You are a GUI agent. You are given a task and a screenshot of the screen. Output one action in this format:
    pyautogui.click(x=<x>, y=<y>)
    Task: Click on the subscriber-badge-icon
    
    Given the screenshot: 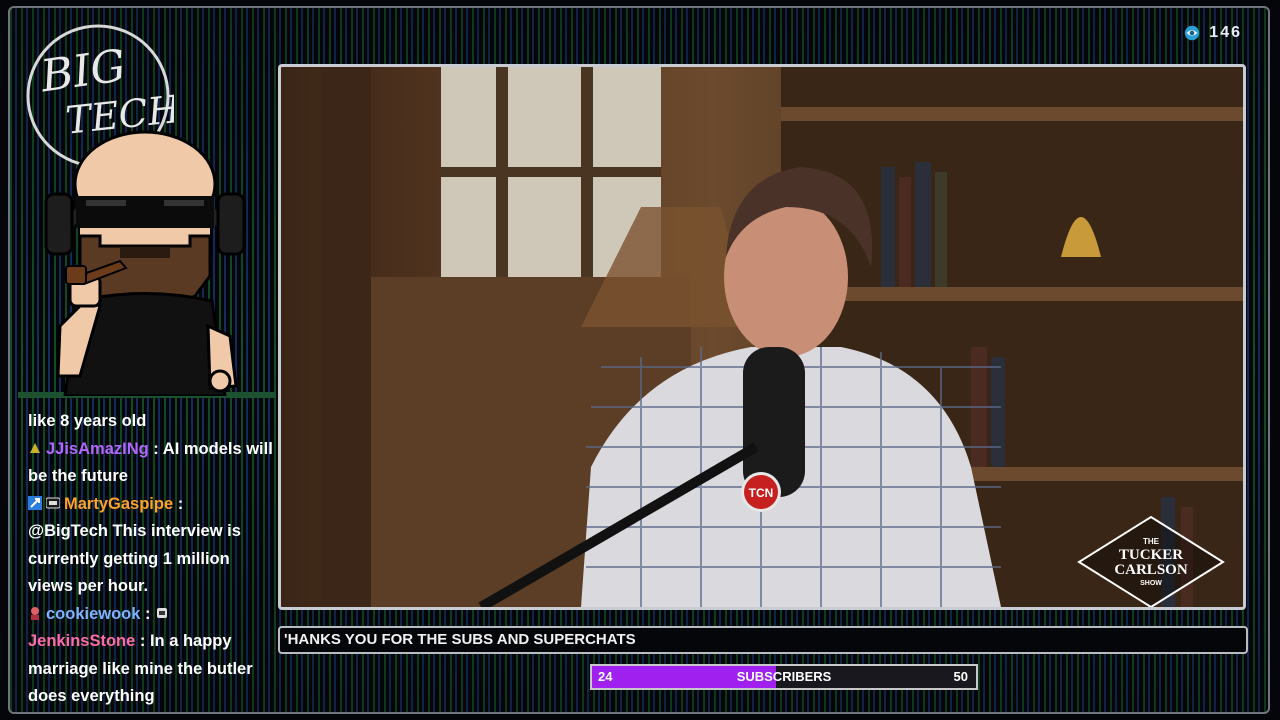 What is the action you would take?
    pyautogui.click(x=35, y=502)
    